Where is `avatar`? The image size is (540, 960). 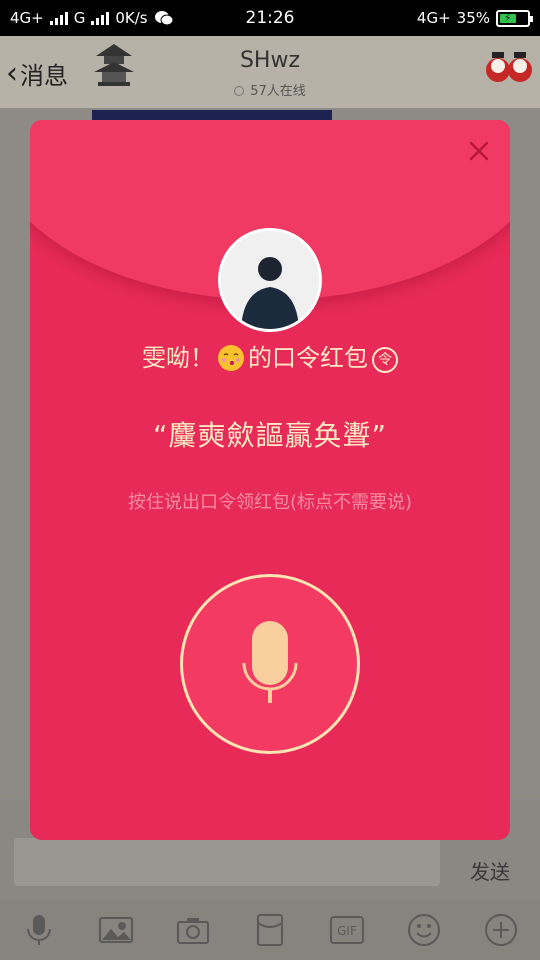
avatar is located at coordinates (270, 280).